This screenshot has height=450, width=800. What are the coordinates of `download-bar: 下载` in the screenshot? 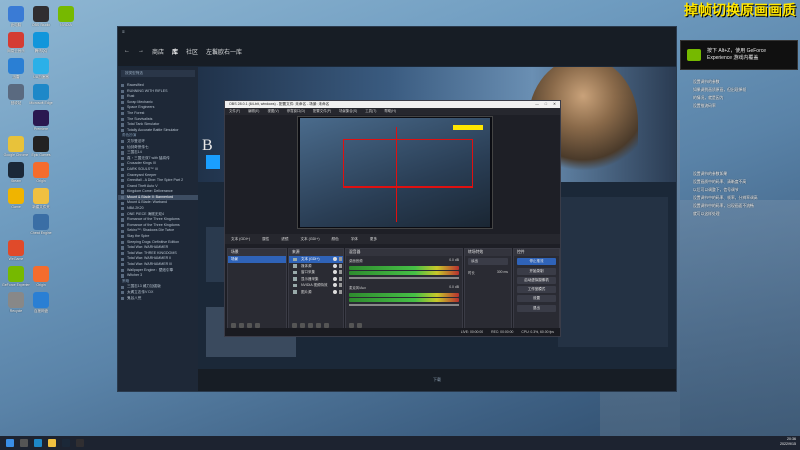 It's located at (437, 380).